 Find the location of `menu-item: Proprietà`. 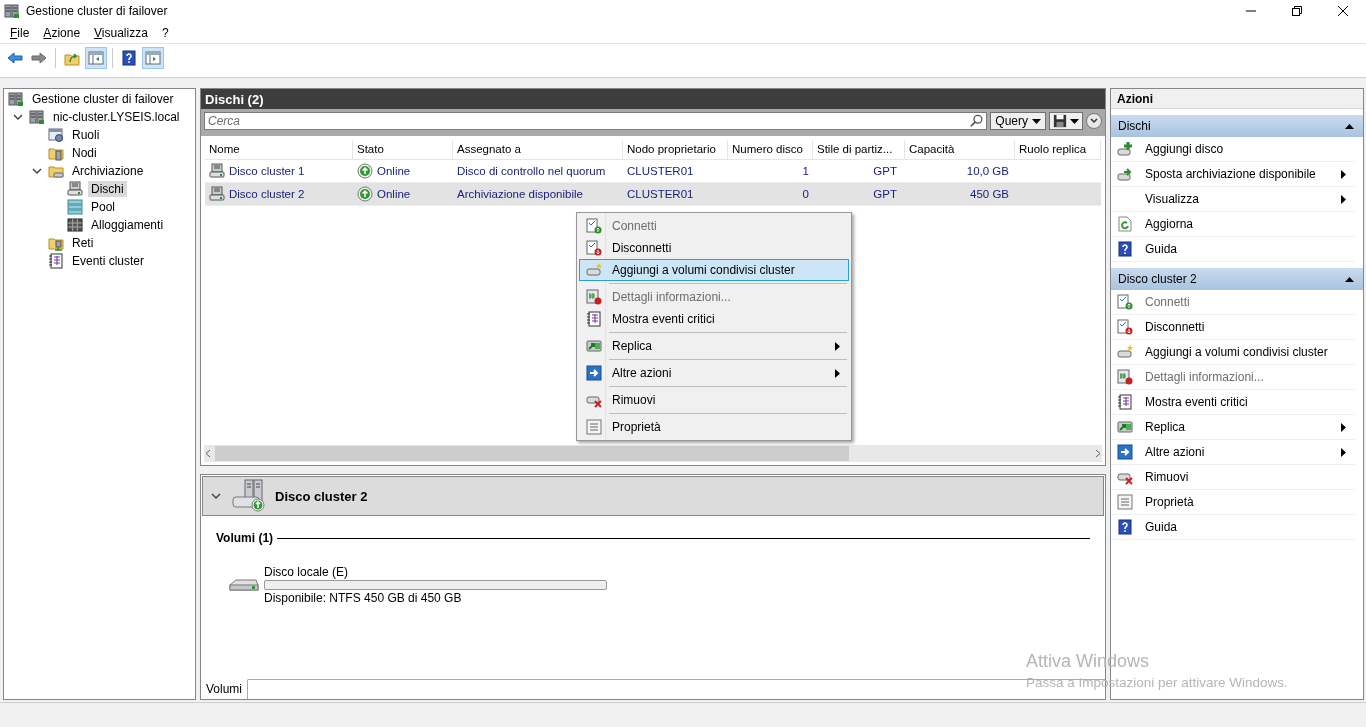

menu-item: Proprietà is located at coordinates (714, 427).